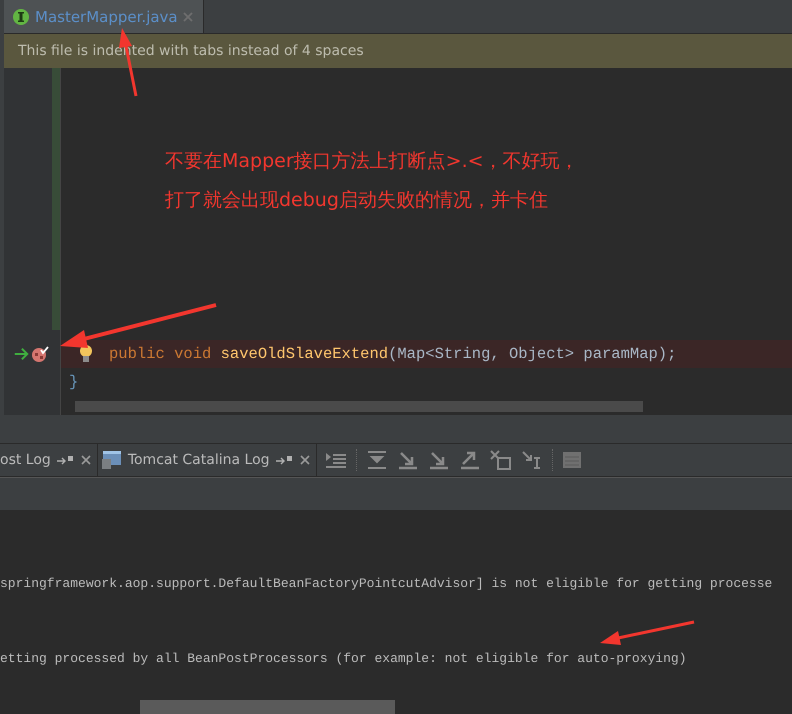 The height and width of the screenshot is (714, 792). Describe the element at coordinates (377, 460) in the screenshot. I see `scroll-to-end-icon` at that location.